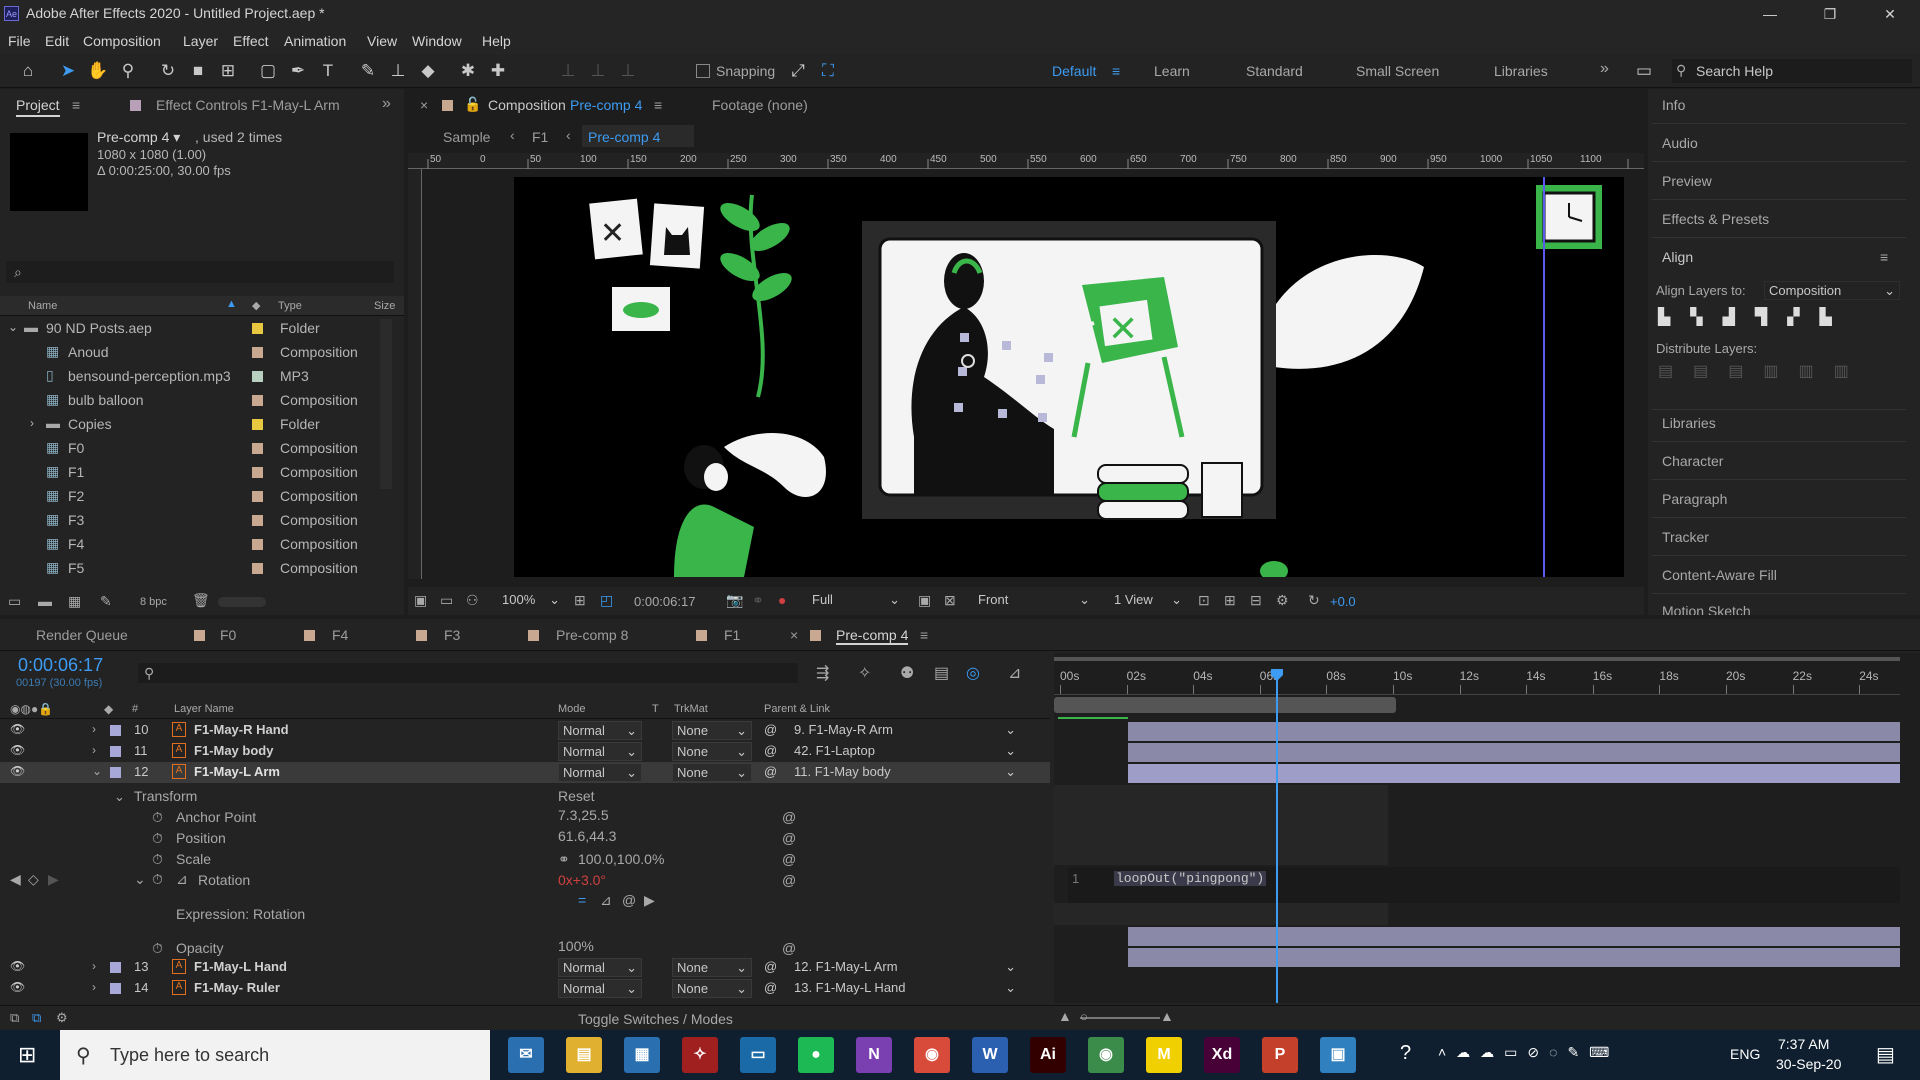 This screenshot has width=1920, height=1080. Describe the element at coordinates (248, 105) in the screenshot. I see `tab-effect-controls: Effect Controls F1-May-L Arm` at that location.